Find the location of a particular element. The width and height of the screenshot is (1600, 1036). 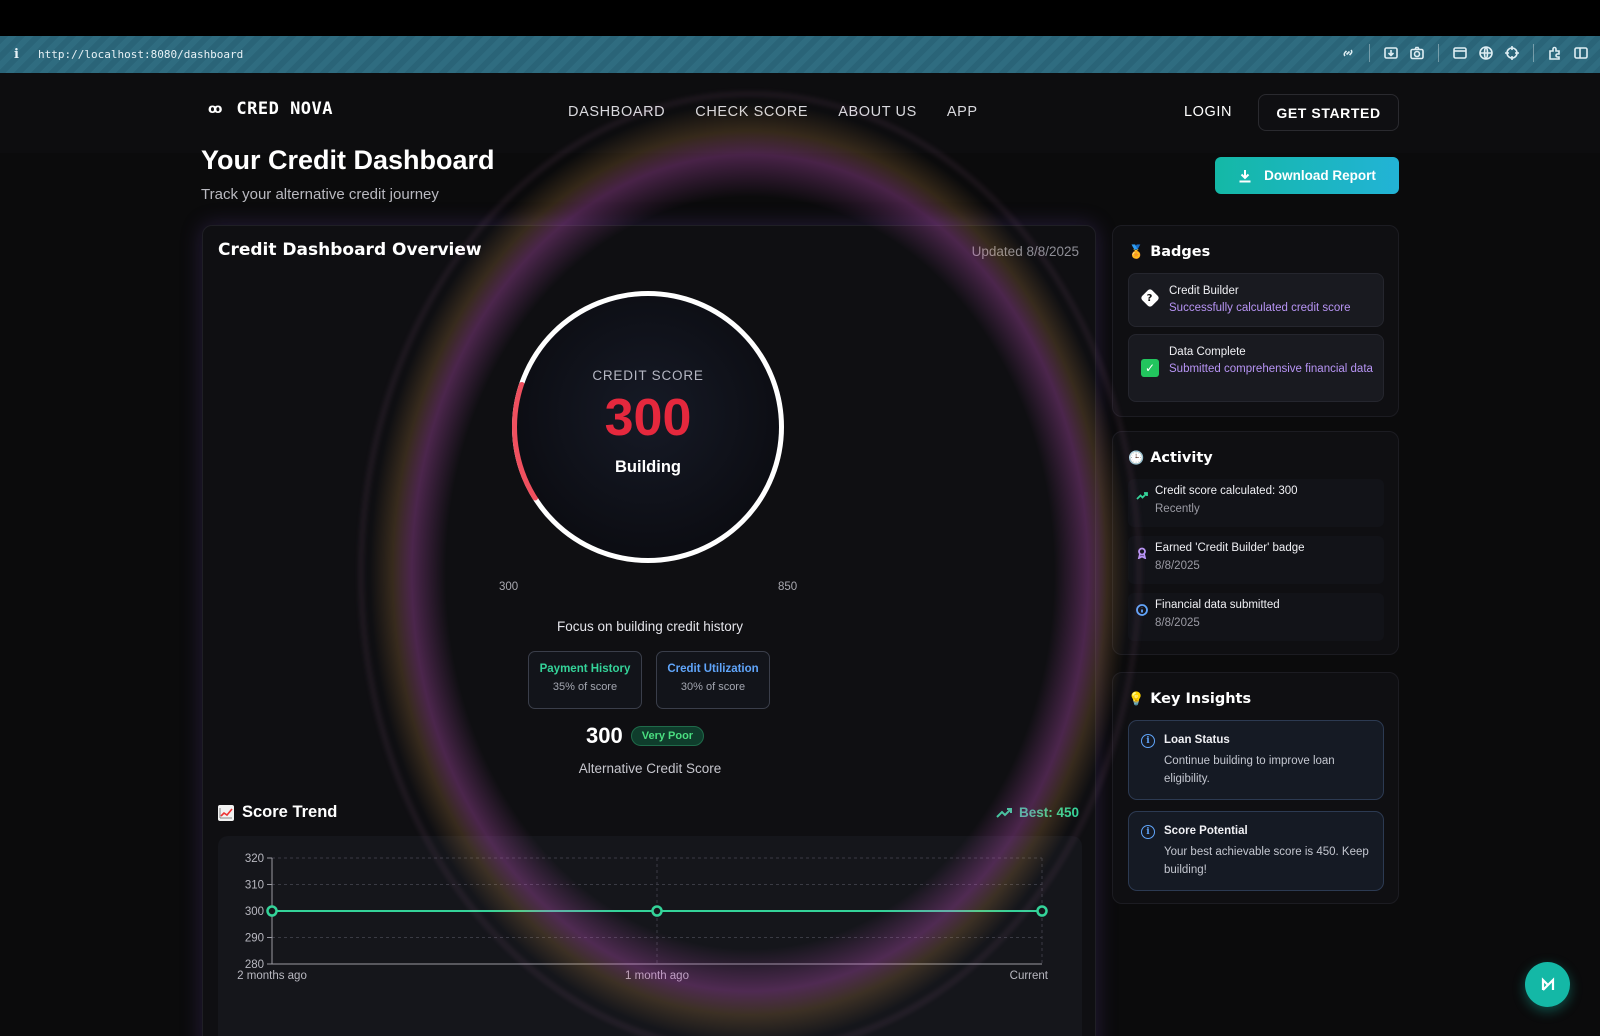

activity-item: Earned 'Credit Builder' badge 8/8/2025 is located at coordinates (1256, 560).